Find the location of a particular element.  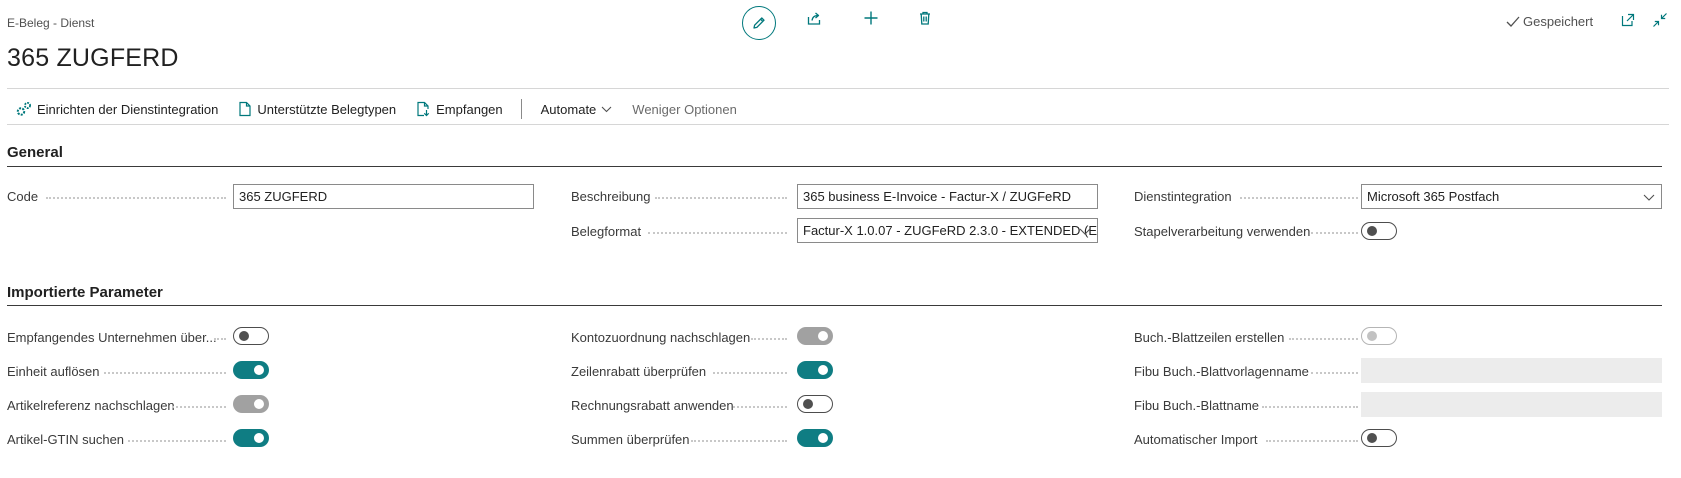

trash-icon is located at coordinates (925, 18).